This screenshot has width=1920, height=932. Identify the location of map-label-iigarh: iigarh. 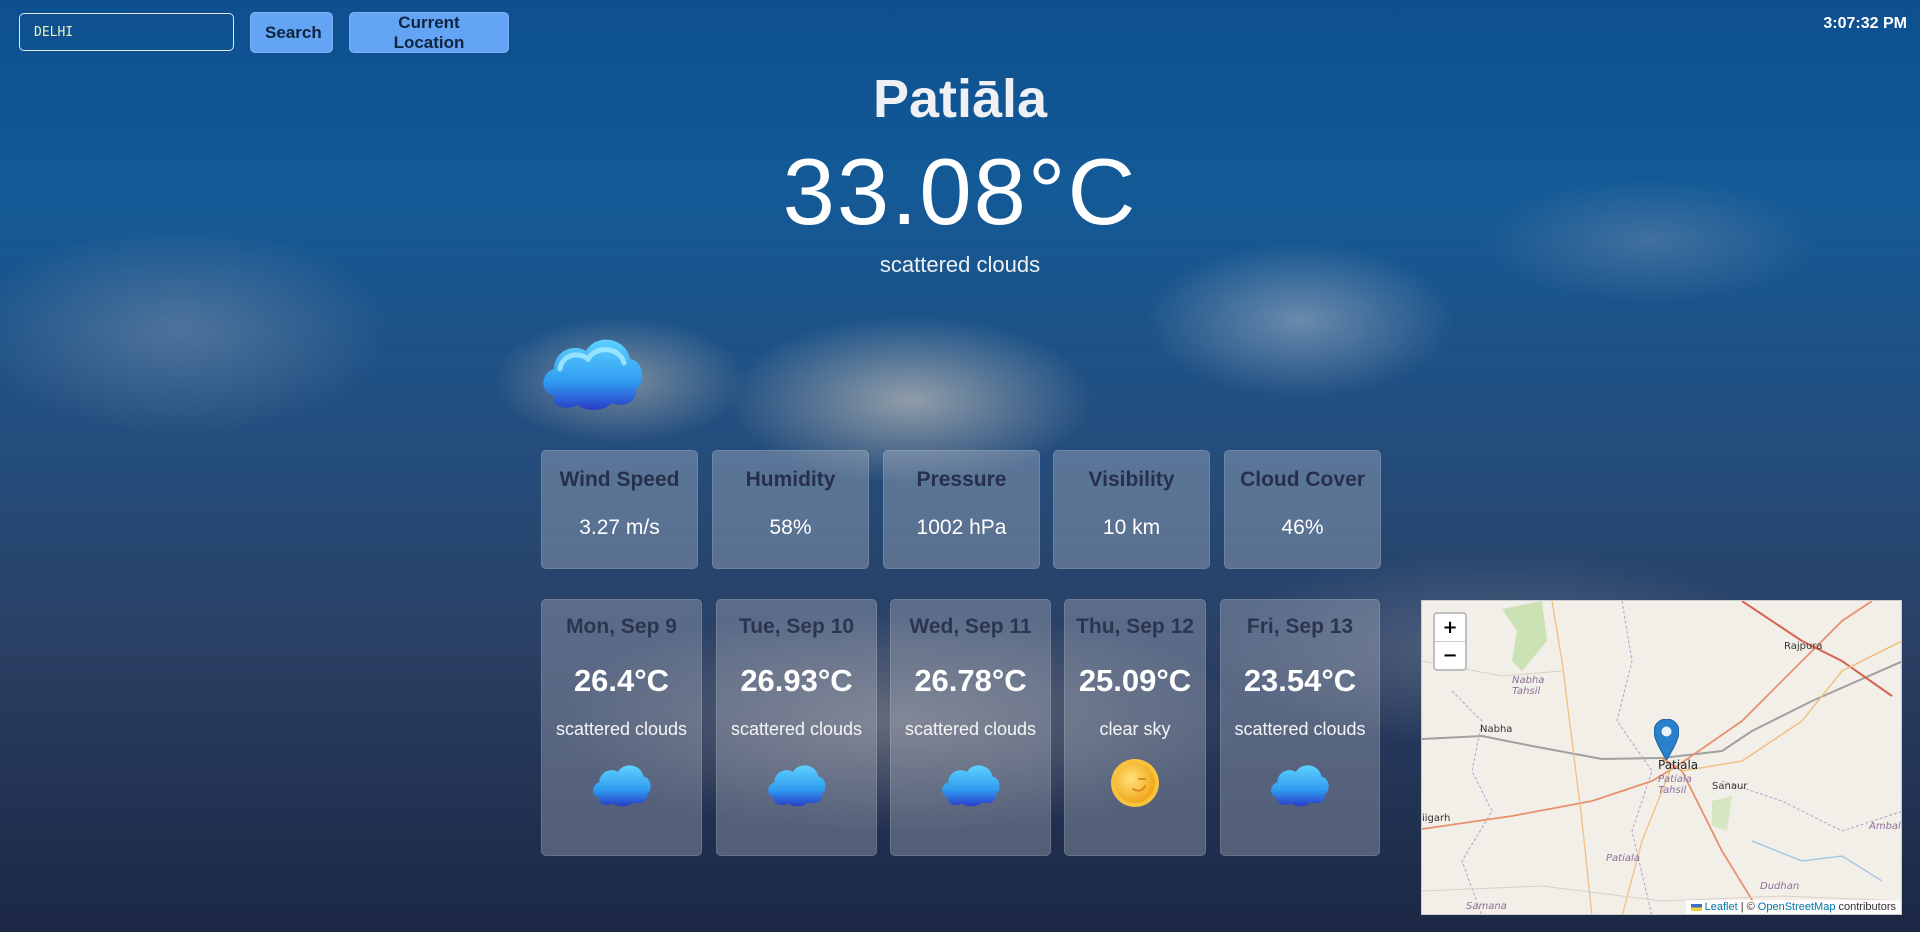
(1436, 818).